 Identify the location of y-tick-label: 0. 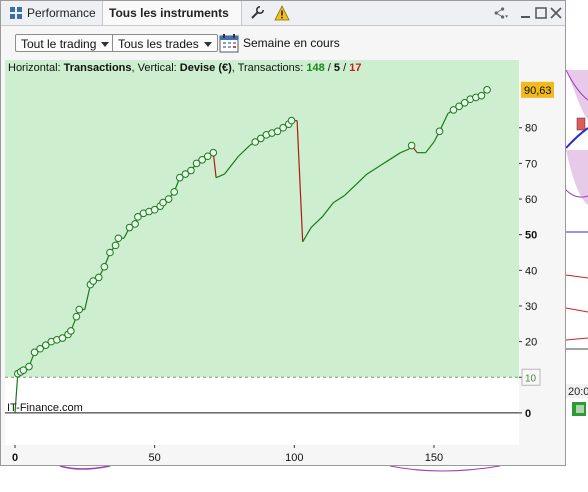
(528, 414).